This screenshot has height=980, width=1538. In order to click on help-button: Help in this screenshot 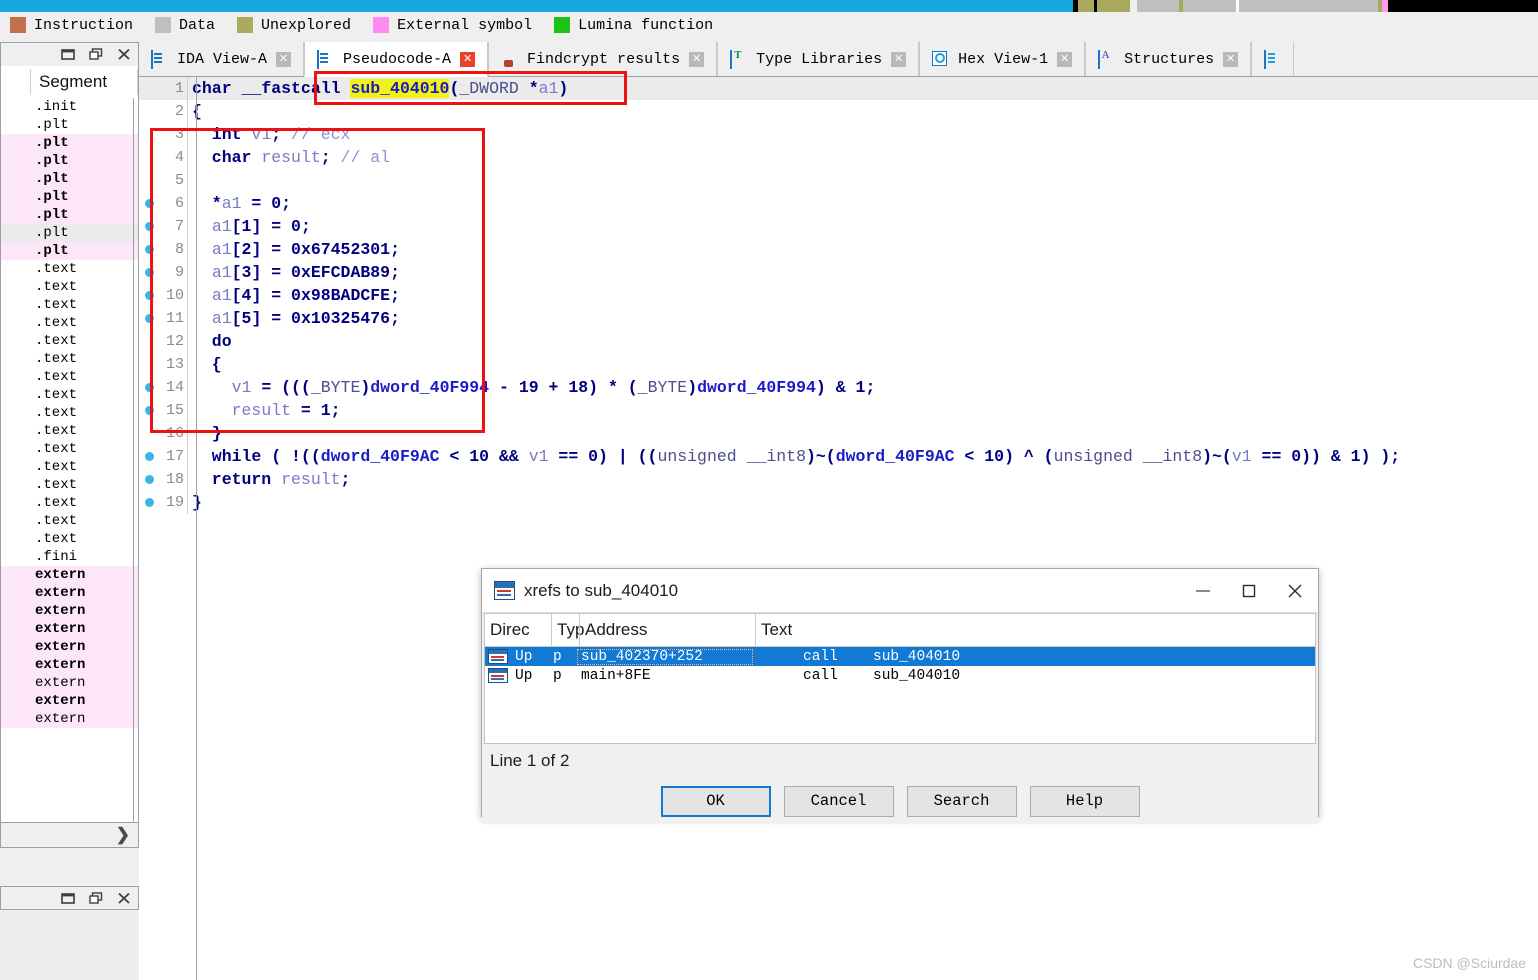, I will do `click(1084, 801)`.